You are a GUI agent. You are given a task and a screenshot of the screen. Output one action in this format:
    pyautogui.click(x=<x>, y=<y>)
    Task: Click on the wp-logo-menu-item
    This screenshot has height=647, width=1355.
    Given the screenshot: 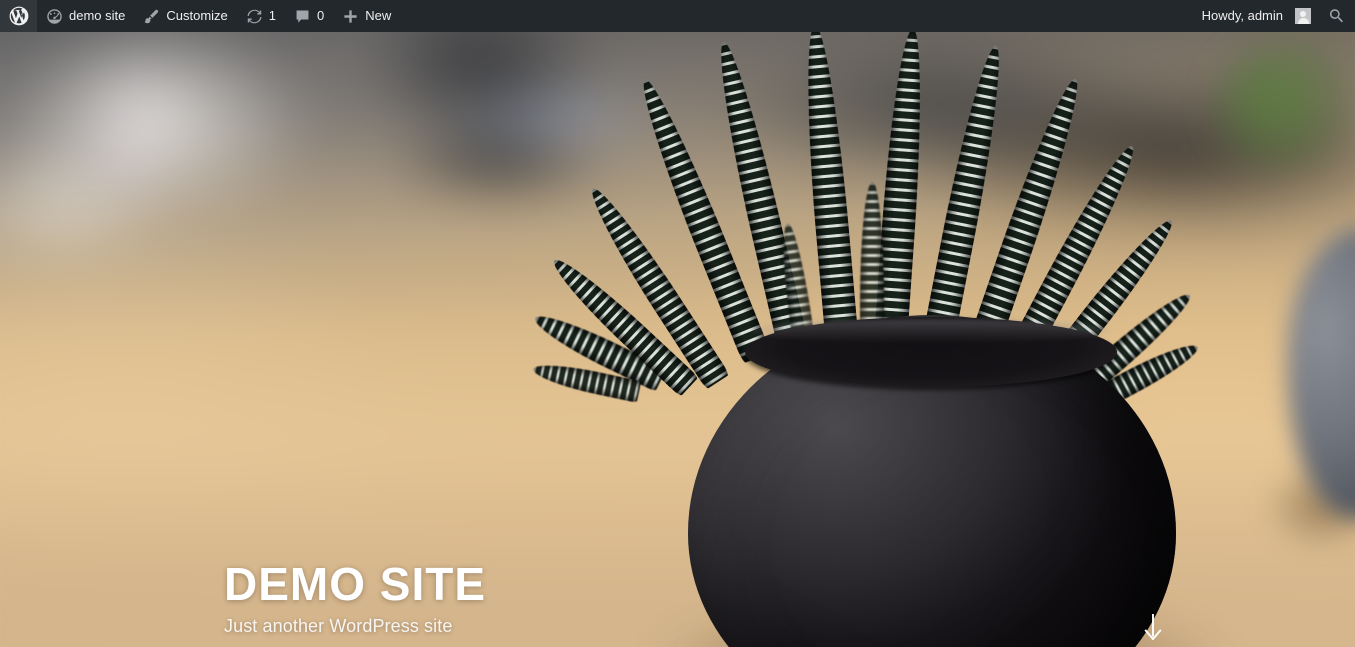 What is the action you would take?
    pyautogui.click(x=18, y=16)
    